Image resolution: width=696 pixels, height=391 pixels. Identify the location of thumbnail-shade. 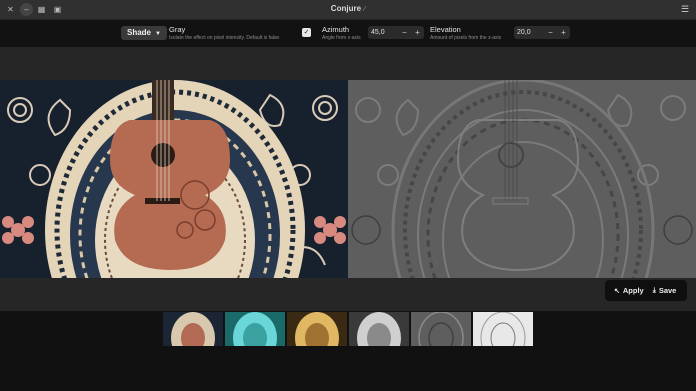
(441, 329).